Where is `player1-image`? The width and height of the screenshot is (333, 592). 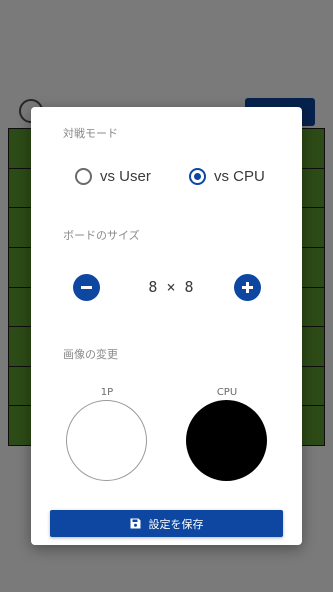
player1-image is located at coordinates (106, 440).